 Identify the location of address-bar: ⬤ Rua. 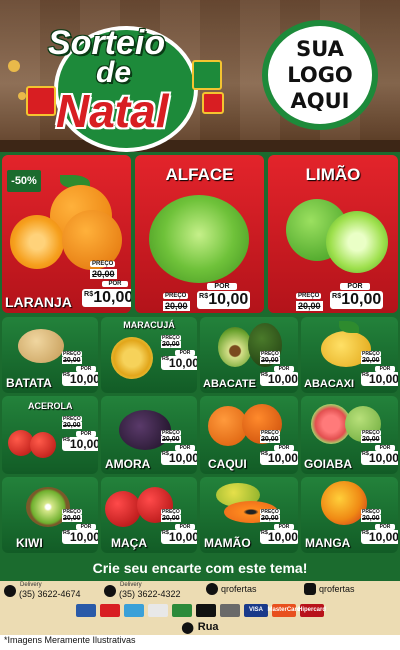
(200, 627).